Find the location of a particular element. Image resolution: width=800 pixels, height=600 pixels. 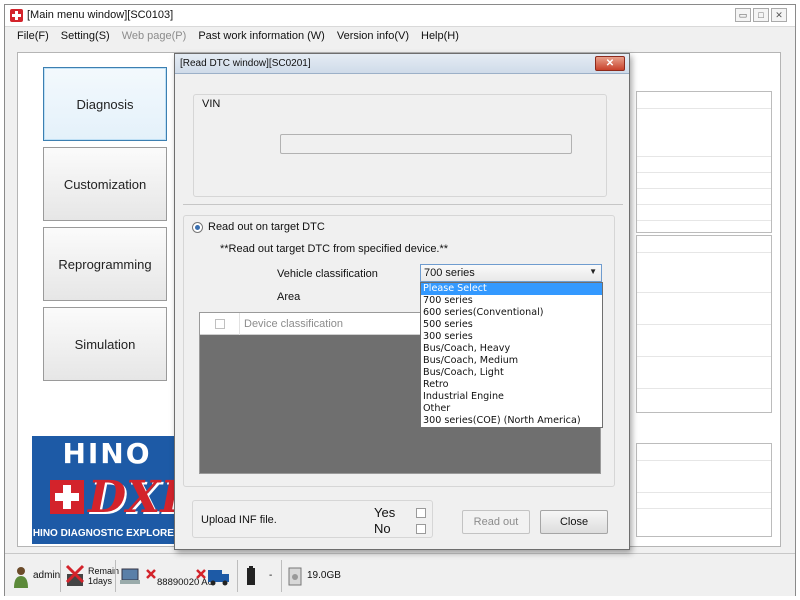

logo-hino-text: HINO is located at coordinates (107, 454).